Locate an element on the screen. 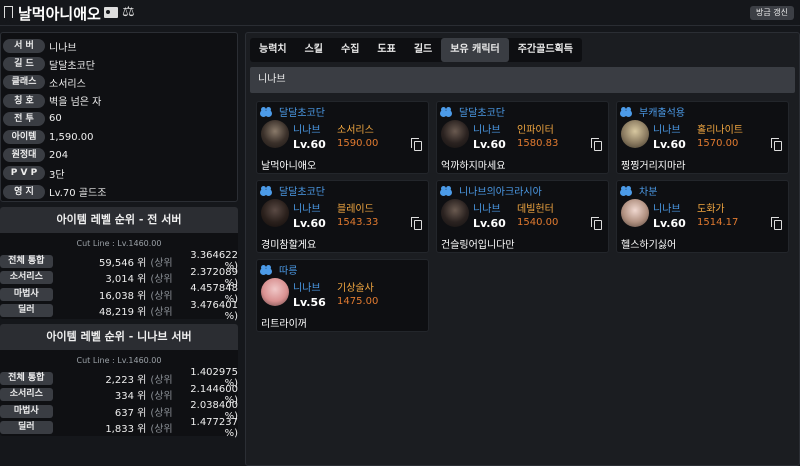 The height and width of the screenshot is (466, 800). guild-name: 부캐출석용 is located at coordinates (653, 111).